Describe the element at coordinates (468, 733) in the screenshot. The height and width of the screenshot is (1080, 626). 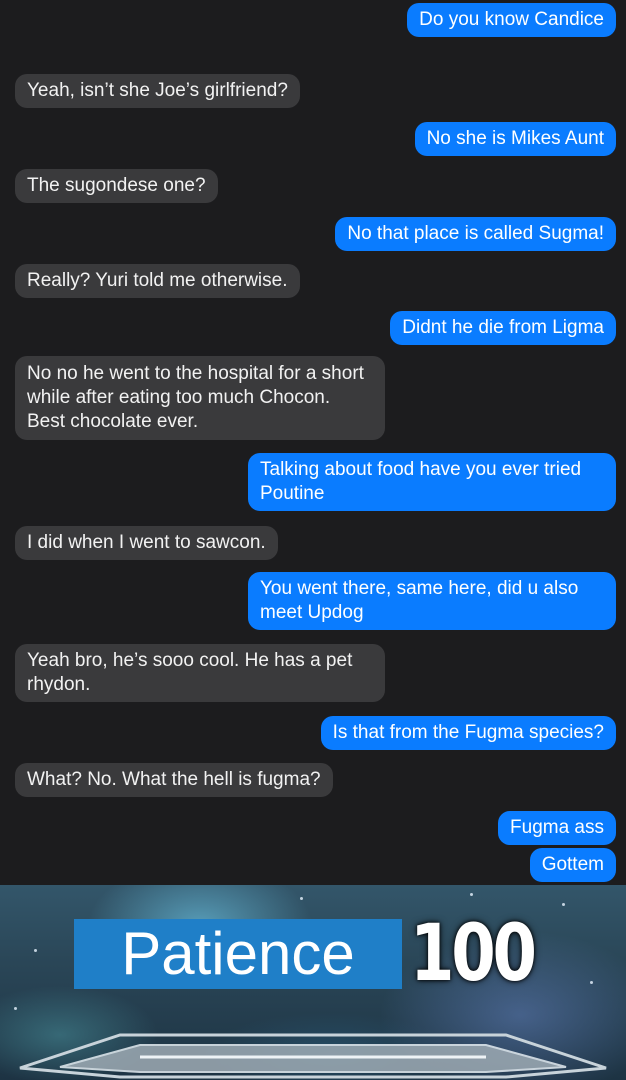
I see `message-bubble-sent: Is that from the Fugma species?` at that location.